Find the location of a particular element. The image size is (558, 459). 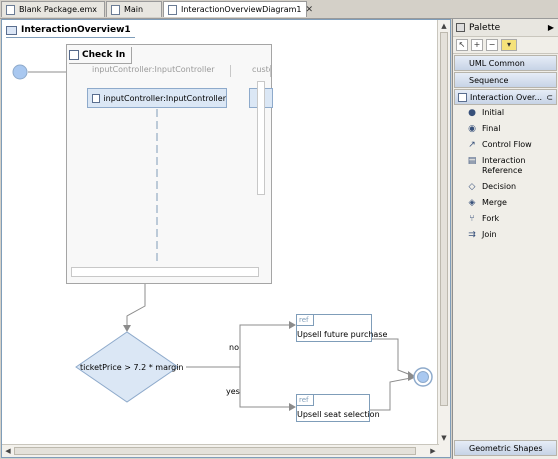

final-node-icon: ◉ is located at coordinates (472, 129).